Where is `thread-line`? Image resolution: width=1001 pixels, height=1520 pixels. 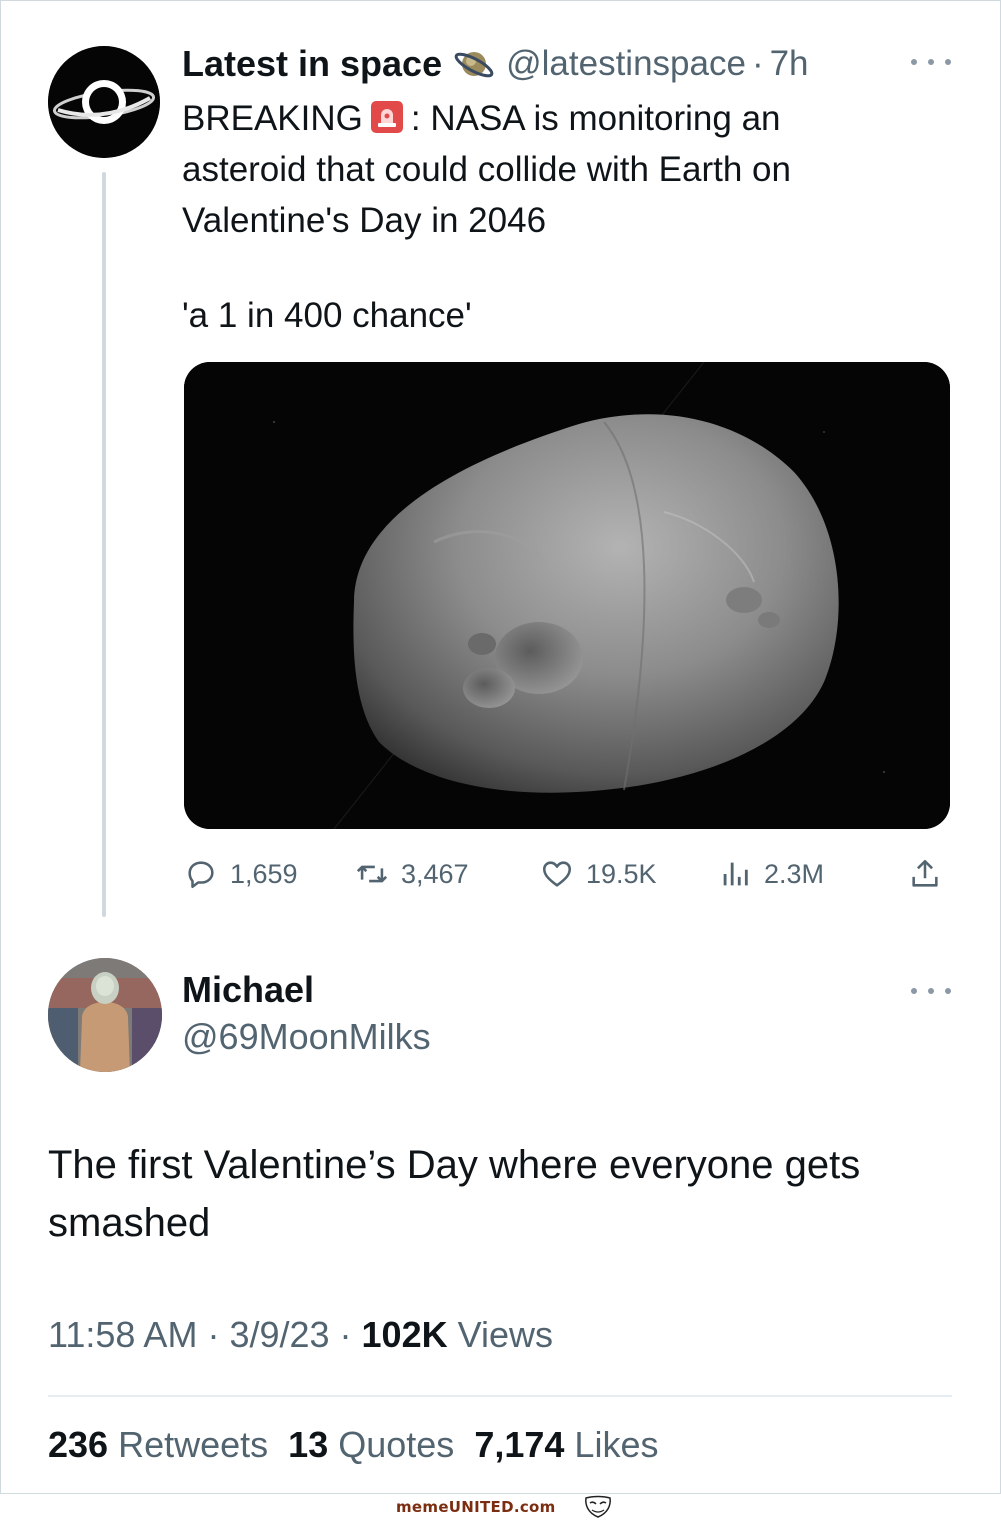 thread-line is located at coordinates (104, 544).